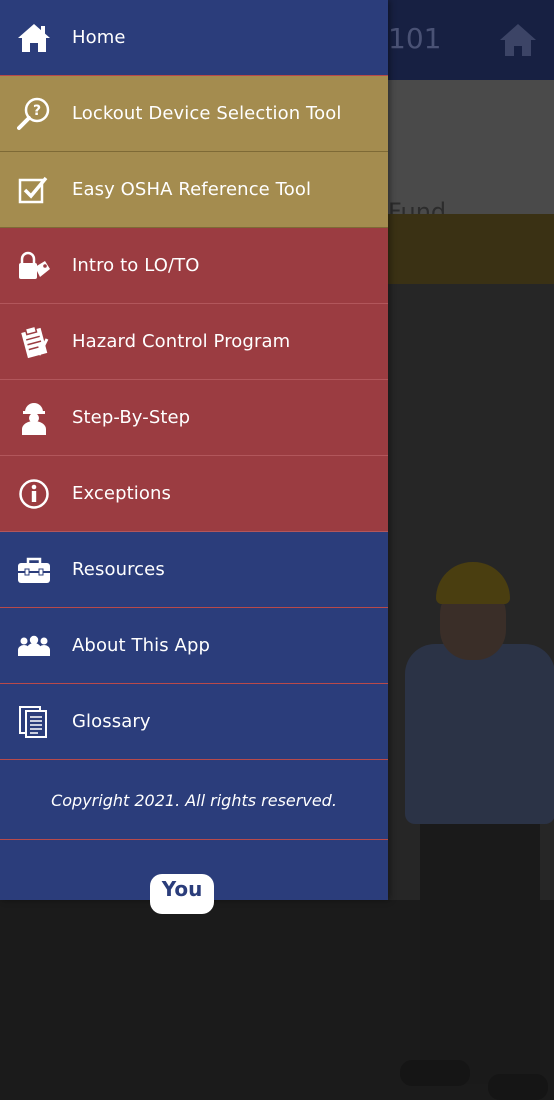 Image resolution: width=554 pixels, height=1100 pixels. What do you see at coordinates (194, 38) in the screenshot?
I see `nav-item-home: Home` at bounding box center [194, 38].